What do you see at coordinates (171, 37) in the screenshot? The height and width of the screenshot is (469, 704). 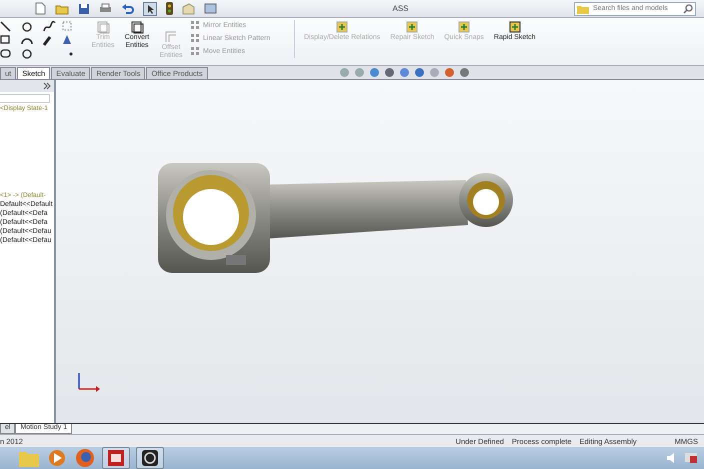 I see `offset-icon` at bounding box center [171, 37].